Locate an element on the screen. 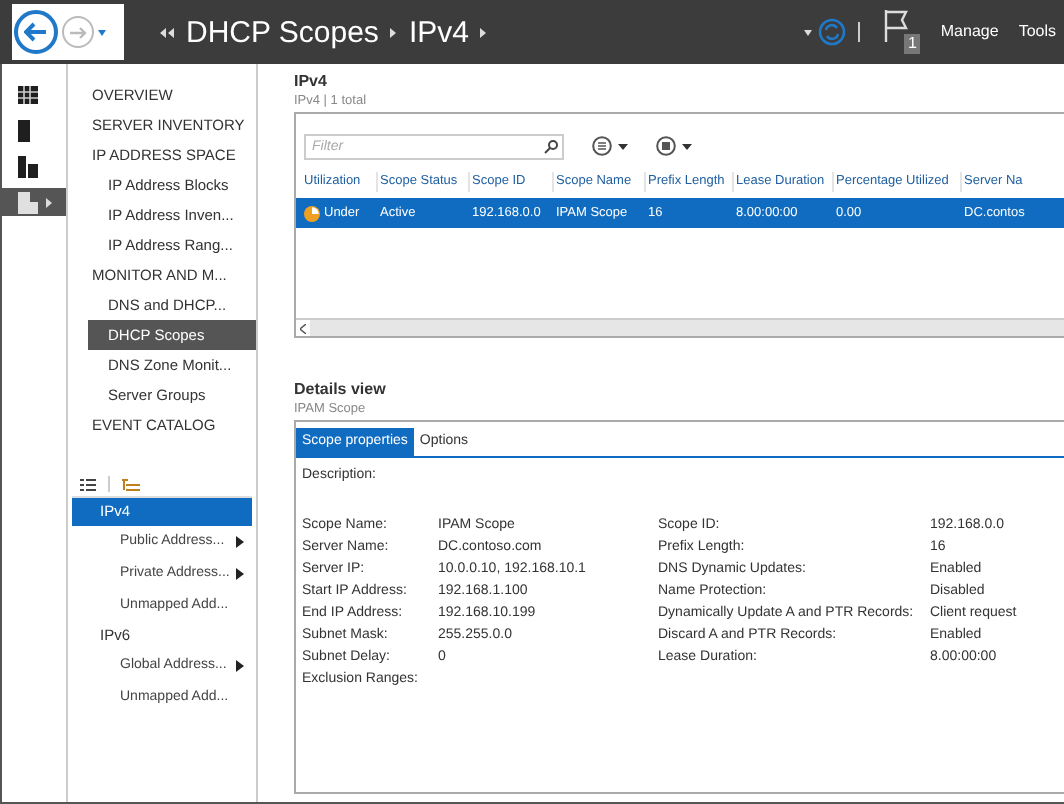  menu-item: Manage is located at coordinates (969, 32).